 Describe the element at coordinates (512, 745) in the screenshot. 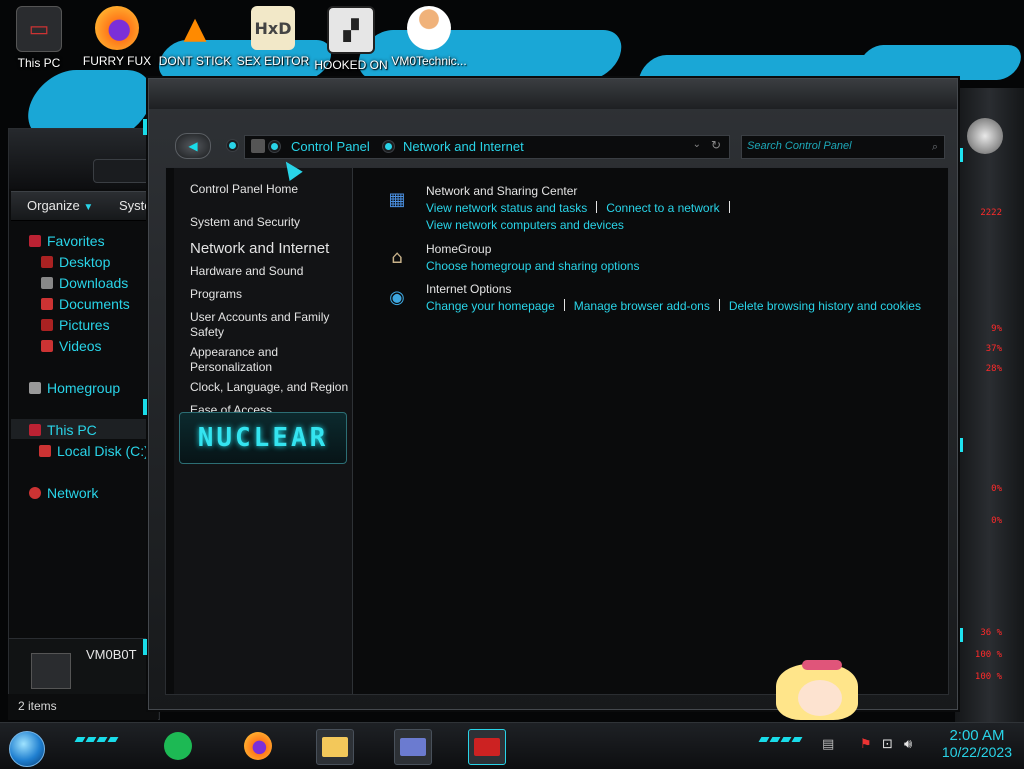

I see `taskbar: ▤ ⚑ ⊡ 🔊︎ 2:00 AM 10/22/2023` at that location.